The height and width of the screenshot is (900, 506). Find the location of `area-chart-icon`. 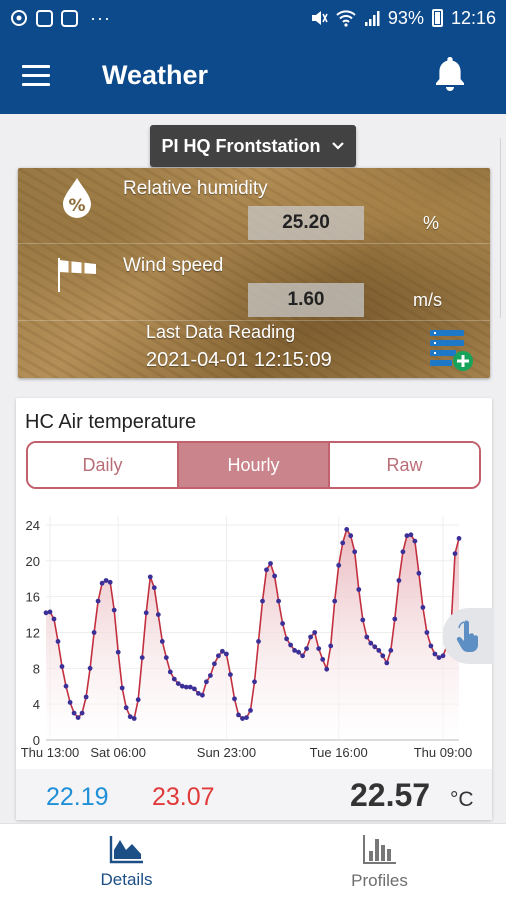

area-chart-icon is located at coordinates (126, 850).